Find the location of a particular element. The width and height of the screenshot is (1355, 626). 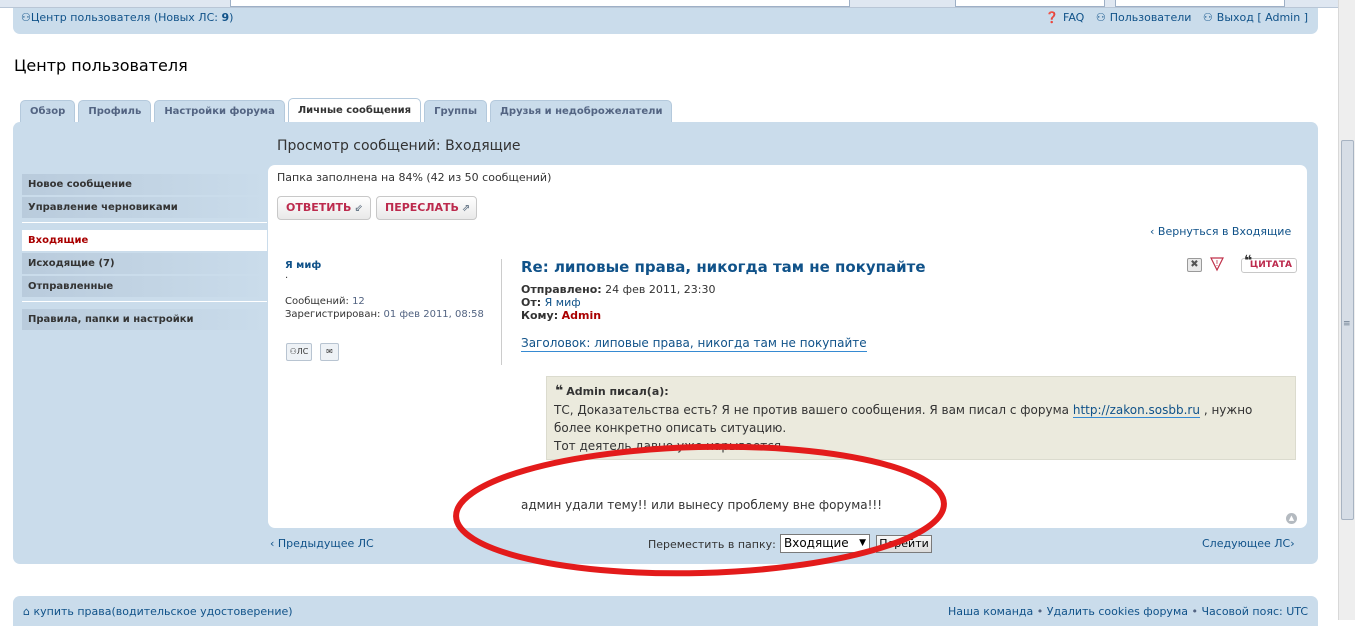

delete-cookies-link: Удалить cookies форума is located at coordinates (1117, 611).